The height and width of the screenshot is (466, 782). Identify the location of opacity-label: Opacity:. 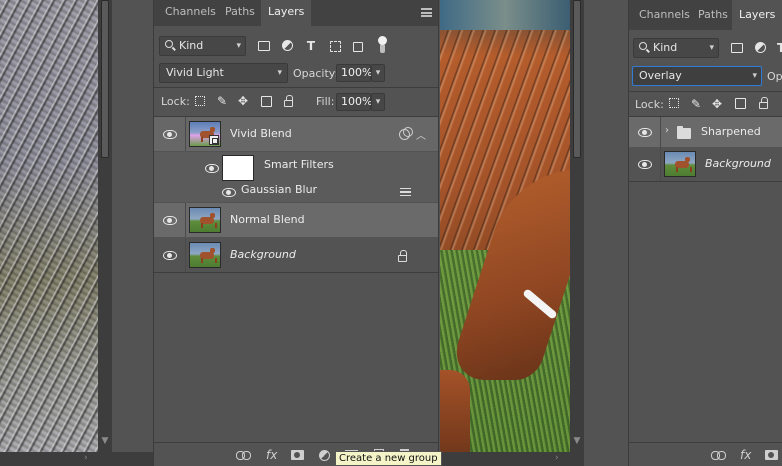
(316, 73).